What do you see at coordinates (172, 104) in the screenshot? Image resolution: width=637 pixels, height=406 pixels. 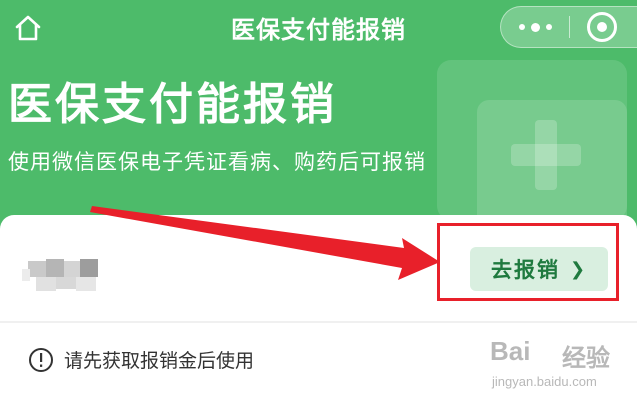 I see `page-title: 医保支付能报销` at bounding box center [172, 104].